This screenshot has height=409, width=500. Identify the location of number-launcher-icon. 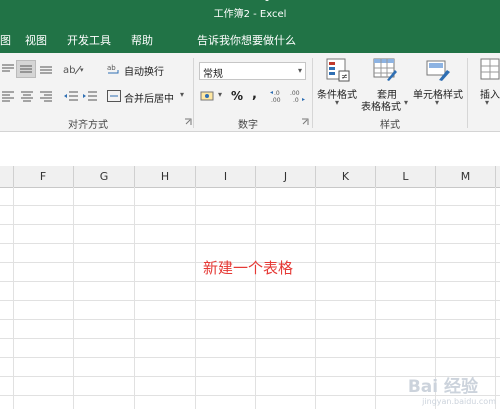
(305, 122).